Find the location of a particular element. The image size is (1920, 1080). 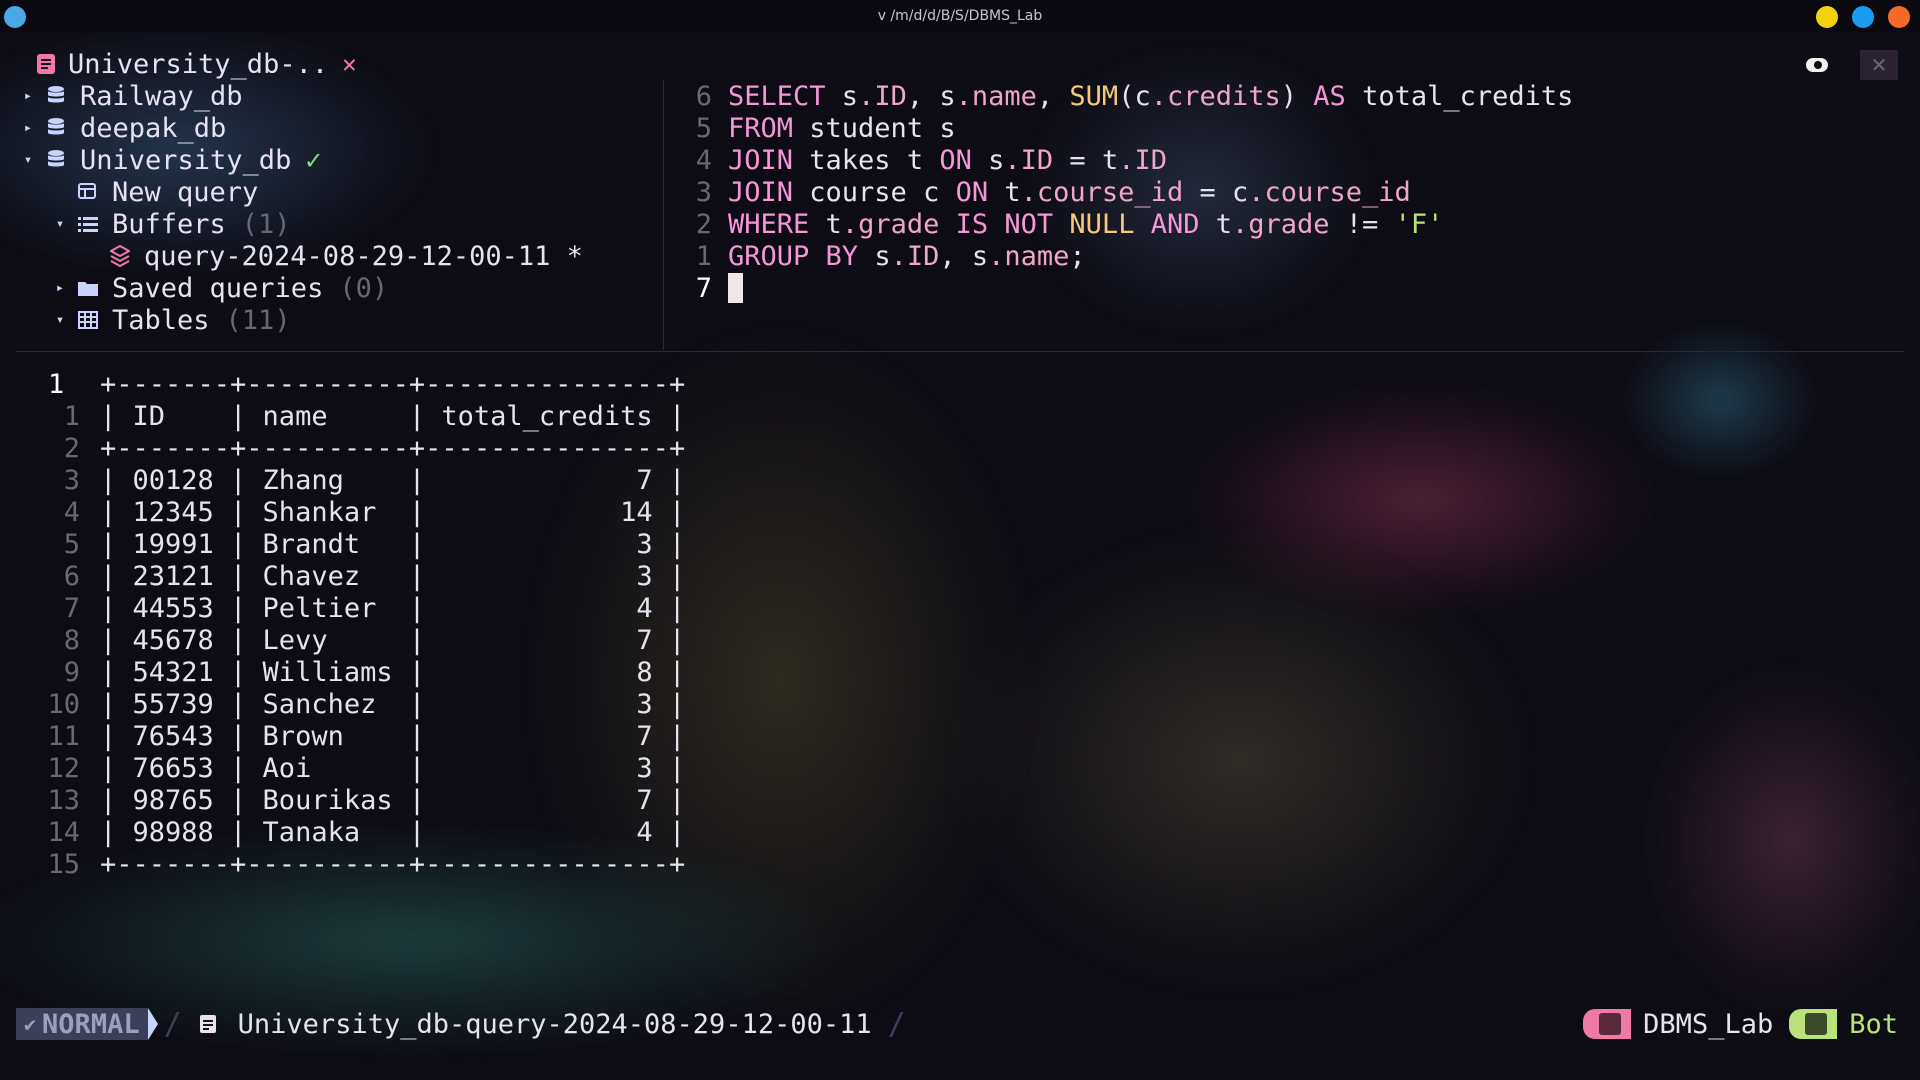

table-row: 9 | 54321 | Williams | 8 | is located at coordinates (357, 672).